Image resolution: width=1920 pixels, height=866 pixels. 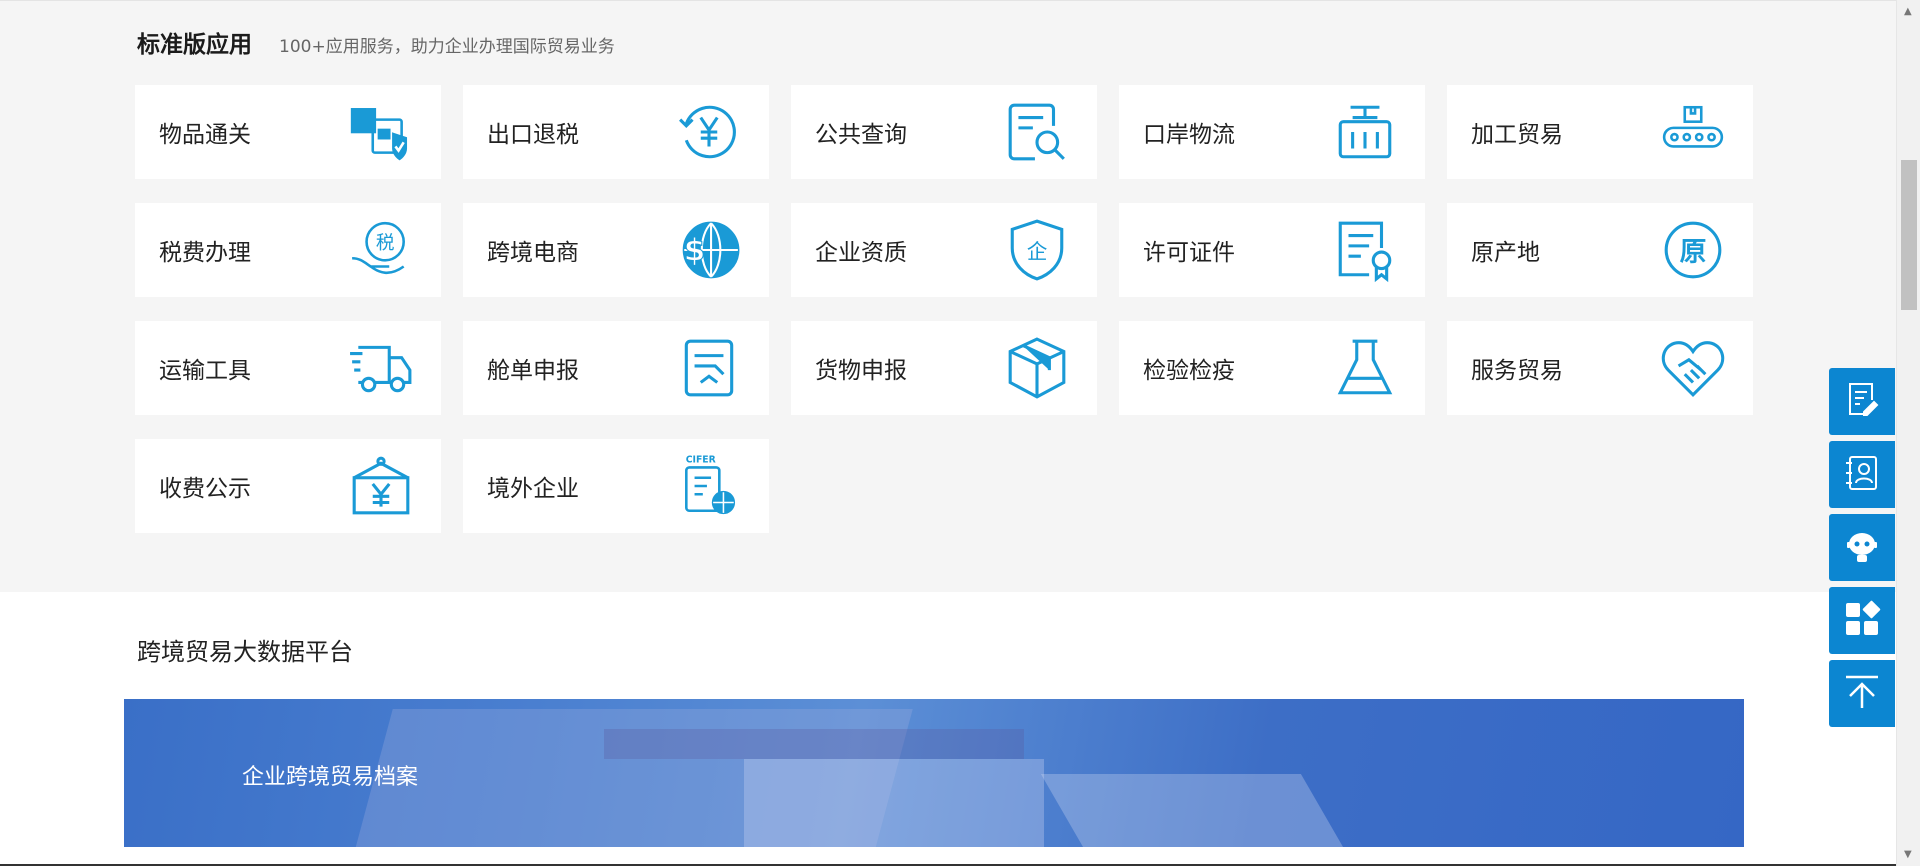 I want to click on app-card-manifest-declaration: 舱单申报, so click(x=616, y=368).